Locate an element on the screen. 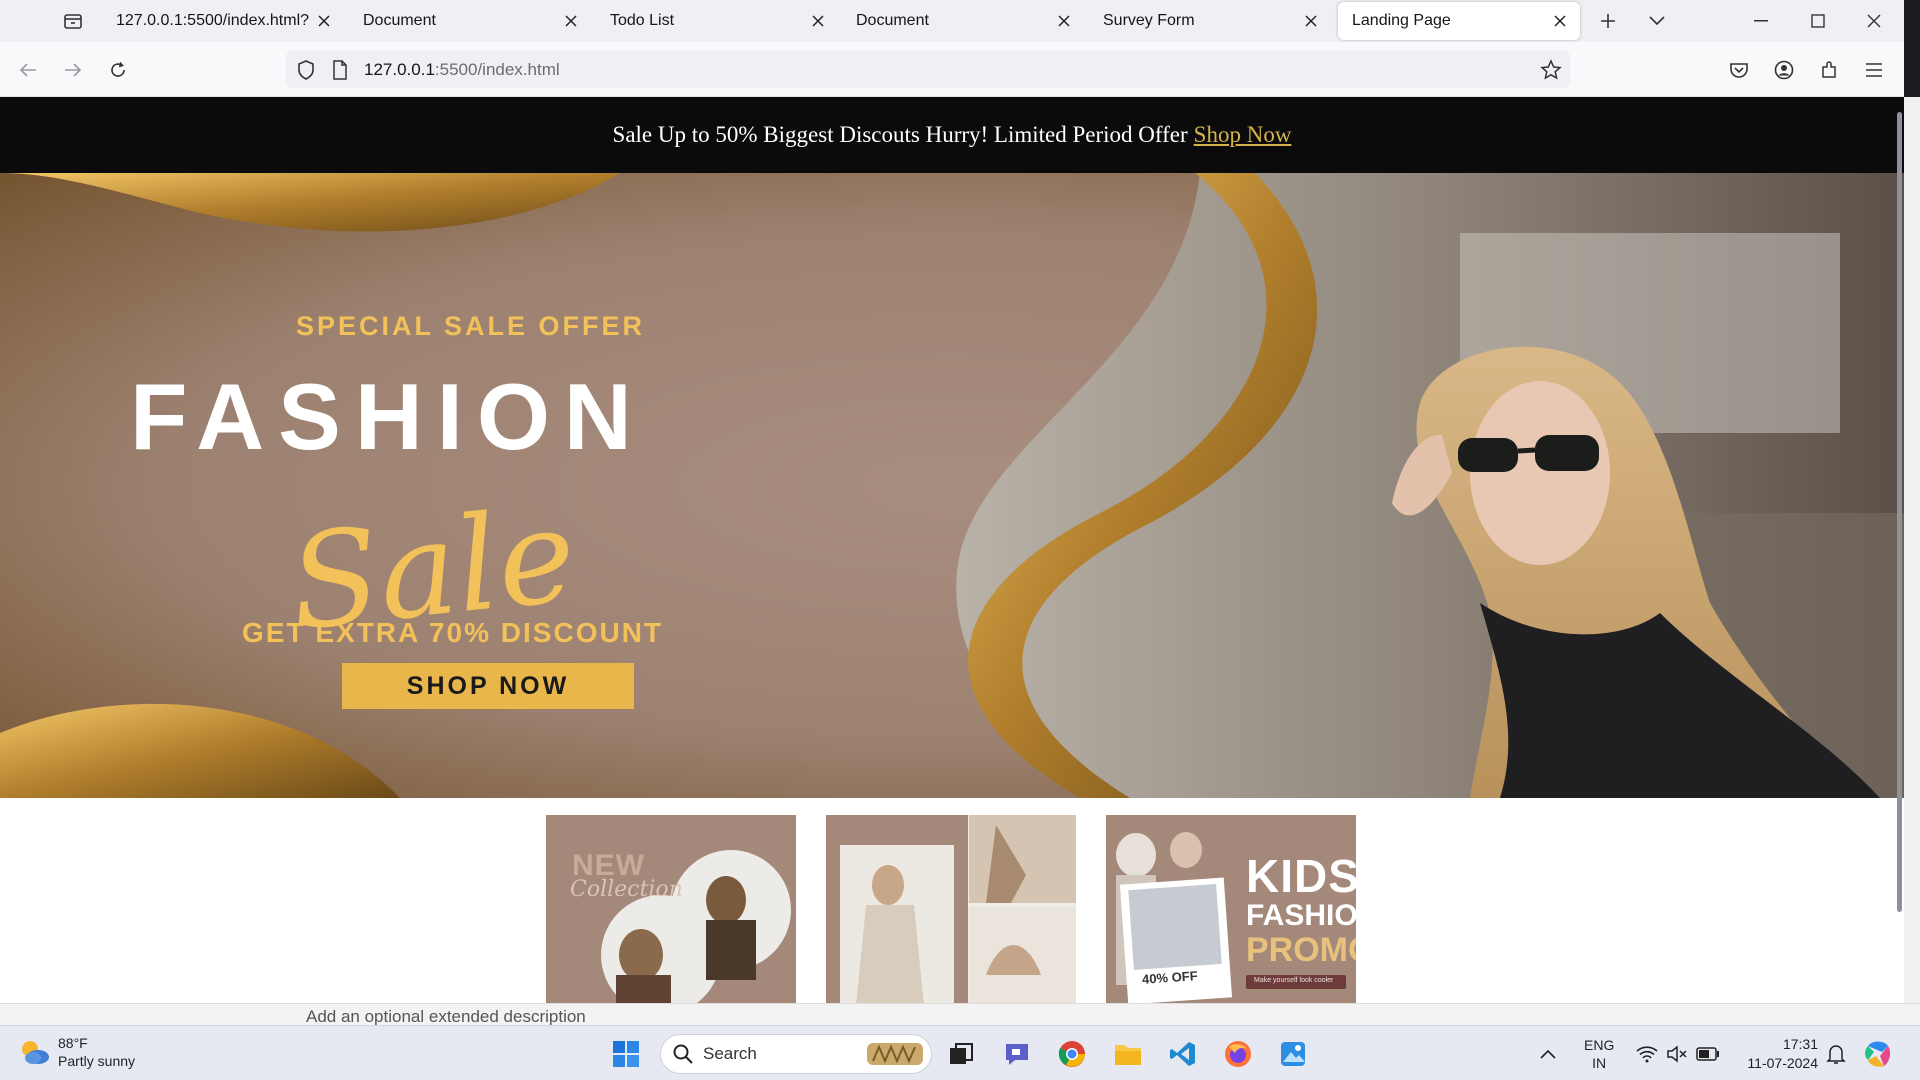 The height and width of the screenshot is (1080, 1920). language-top: ENG is located at coordinates (1599, 1044).